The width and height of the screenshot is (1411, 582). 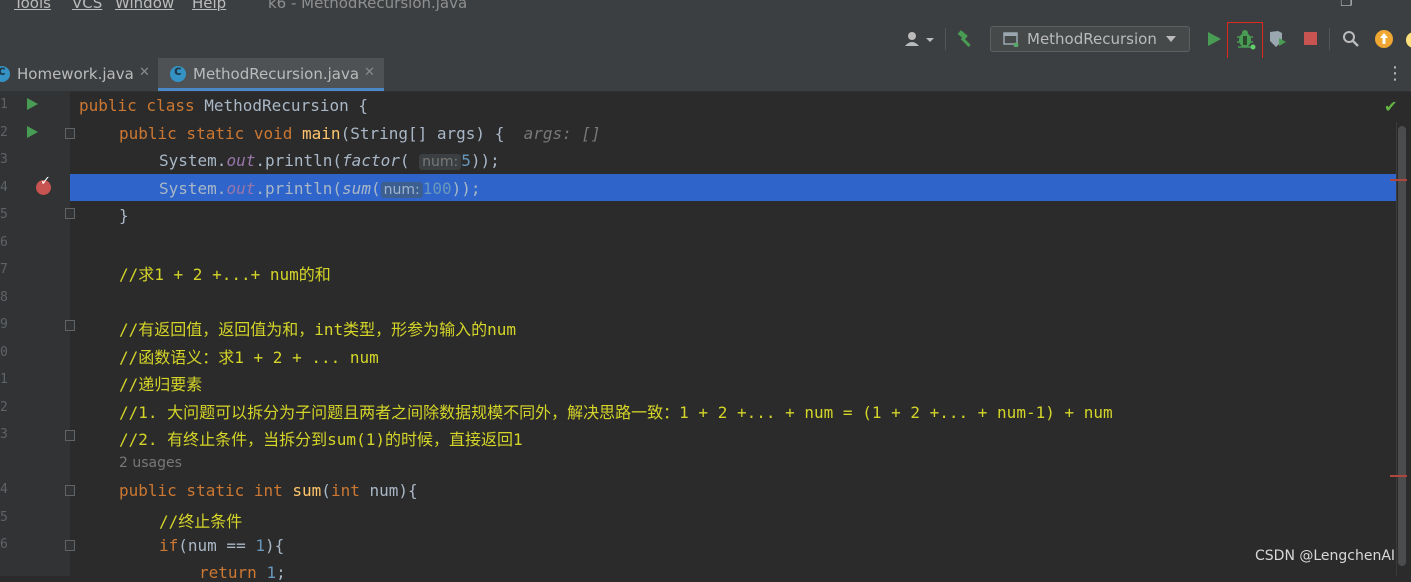 What do you see at coordinates (1402, 346) in the screenshot?
I see `scrollbar-thumb` at bounding box center [1402, 346].